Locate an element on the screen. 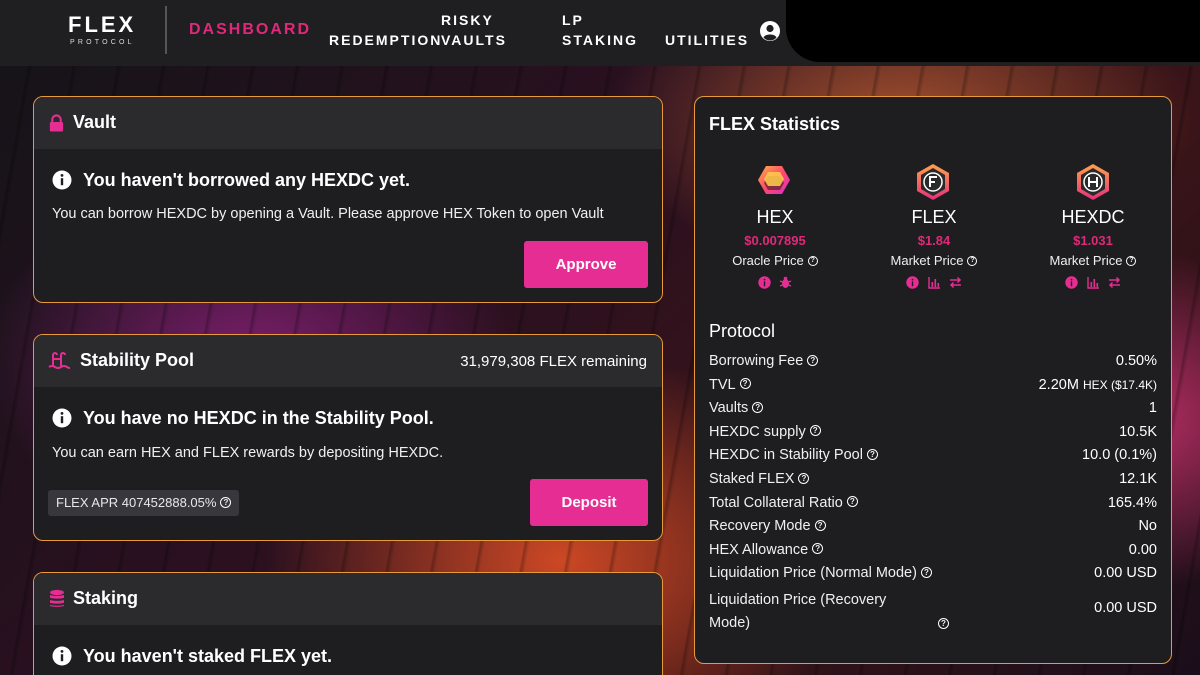 This screenshot has height=675, width=1200. hexdc-price: $1.031 is located at coordinates (1093, 240).